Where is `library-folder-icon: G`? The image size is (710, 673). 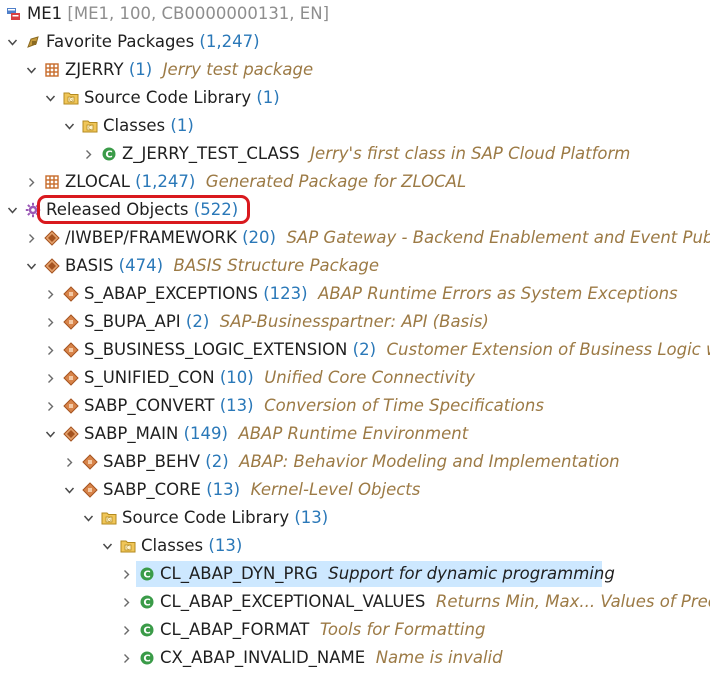
library-folder-icon: G is located at coordinates (109, 518).